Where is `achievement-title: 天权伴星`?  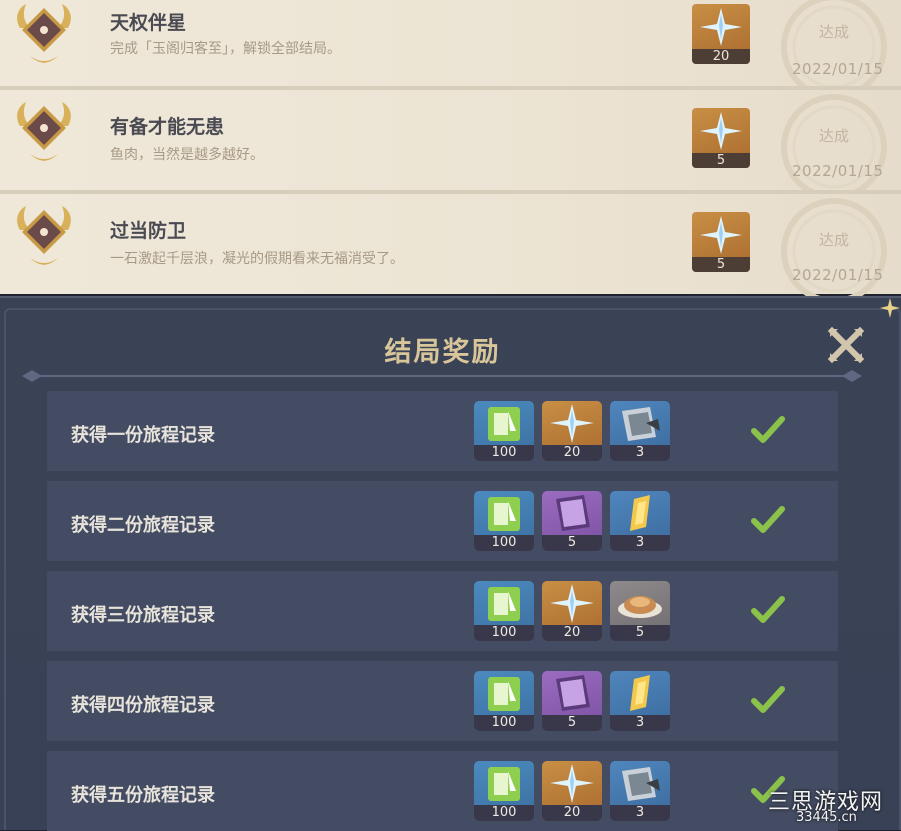 achievement-title: 天权伴星 is located at coordinates (148, 23).